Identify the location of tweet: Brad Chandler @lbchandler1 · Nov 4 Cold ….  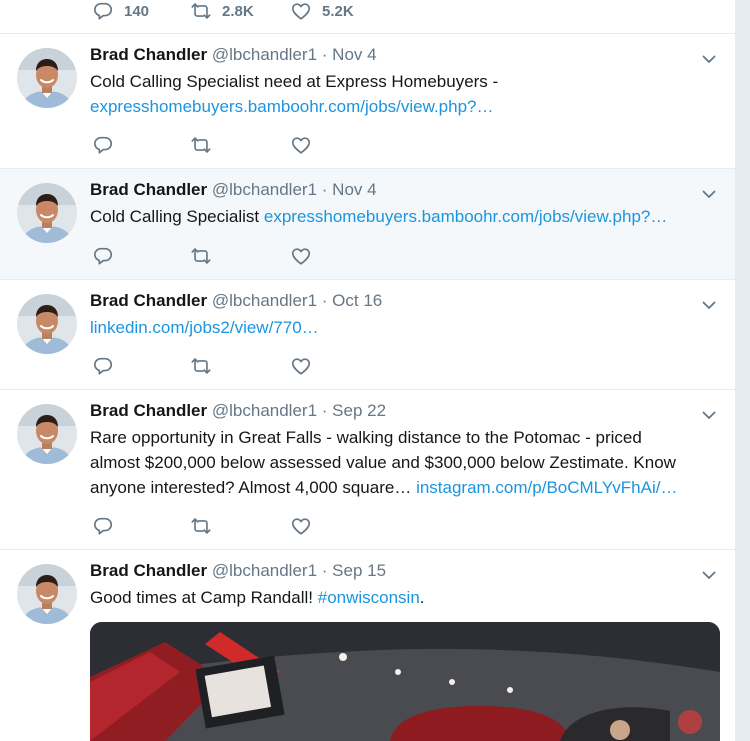
(367, 224).